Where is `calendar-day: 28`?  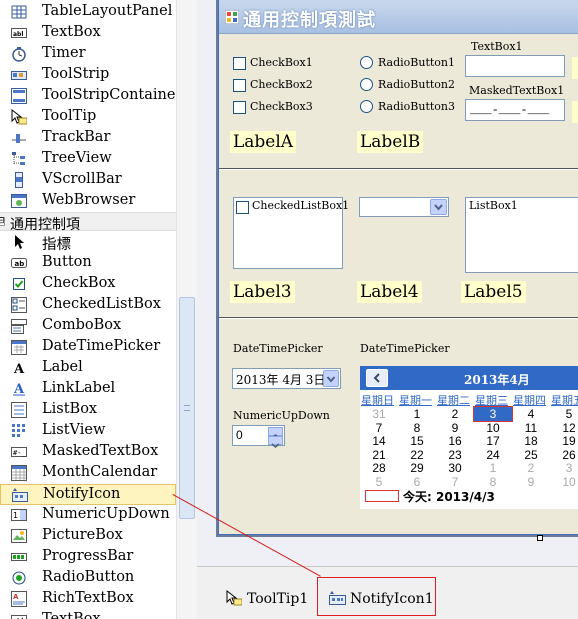
calendar-day: 28 is located at coordinates (379, 468).